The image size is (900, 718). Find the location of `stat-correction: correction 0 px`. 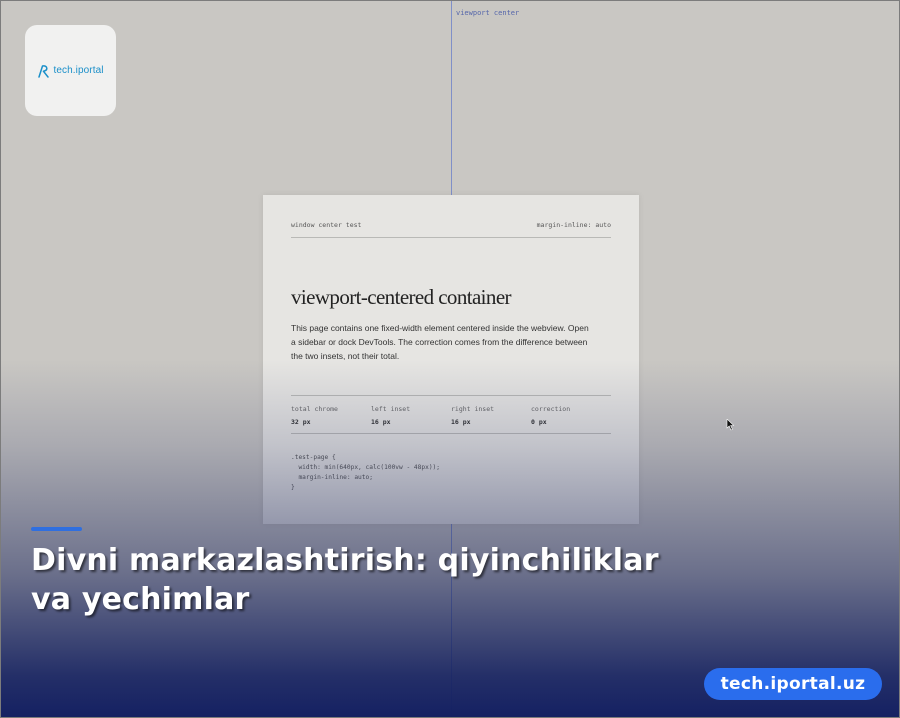

stat-correction: correction 0 px is located at coordinates (571, 414).